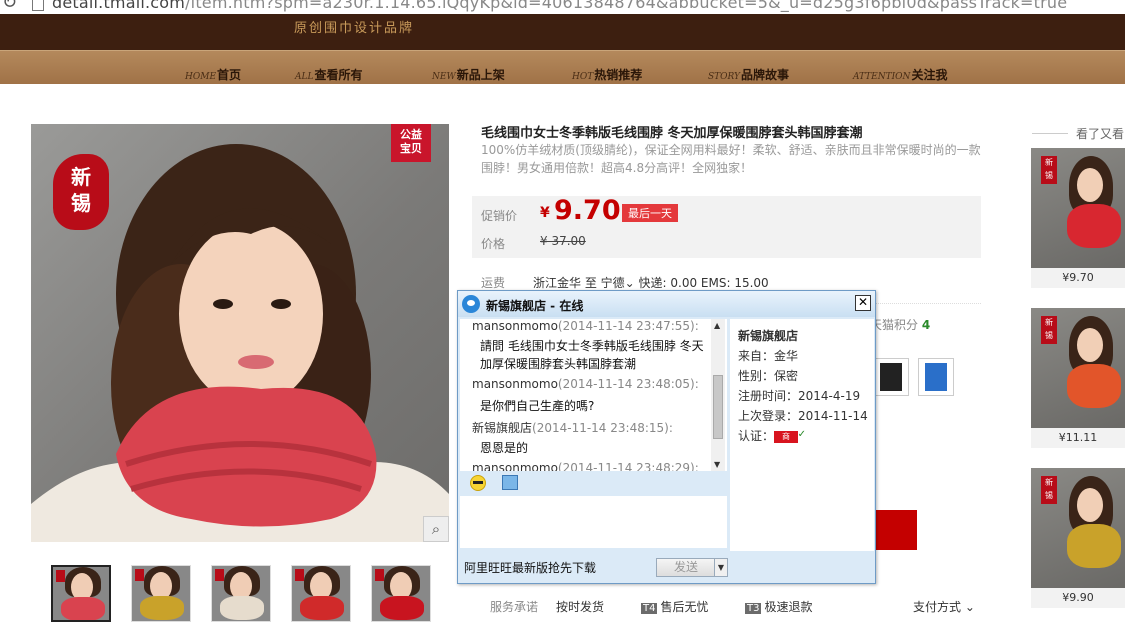  Describe the element at coordinates (587, 210) in the screenshot. I see `promo-price: 9.70` at that location.